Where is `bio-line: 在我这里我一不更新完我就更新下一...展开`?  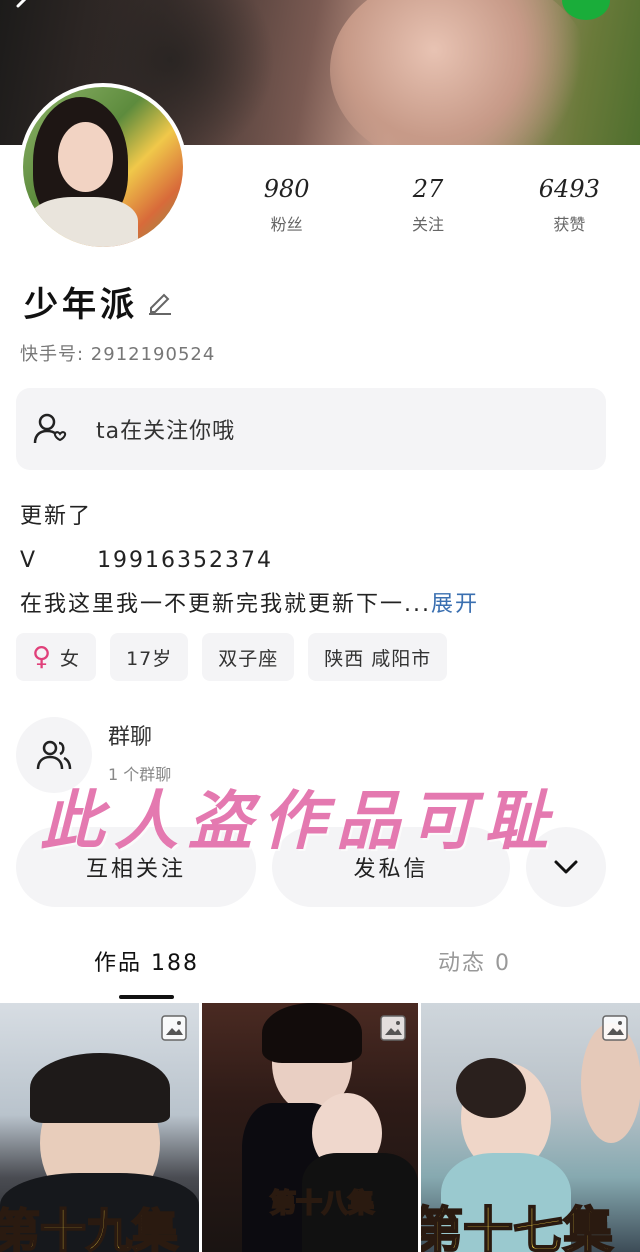
bio-line: 在我这里我一不更新完我就更新下一...展开 is located at coordinates (325, 605).